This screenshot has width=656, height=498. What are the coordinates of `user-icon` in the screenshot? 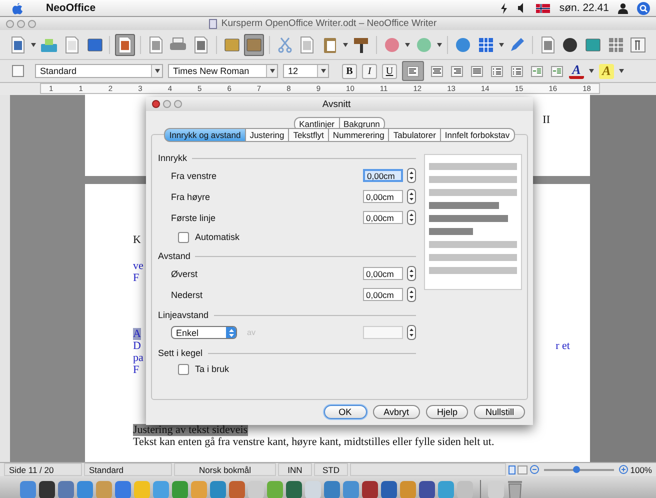 It's located at (623, 8).